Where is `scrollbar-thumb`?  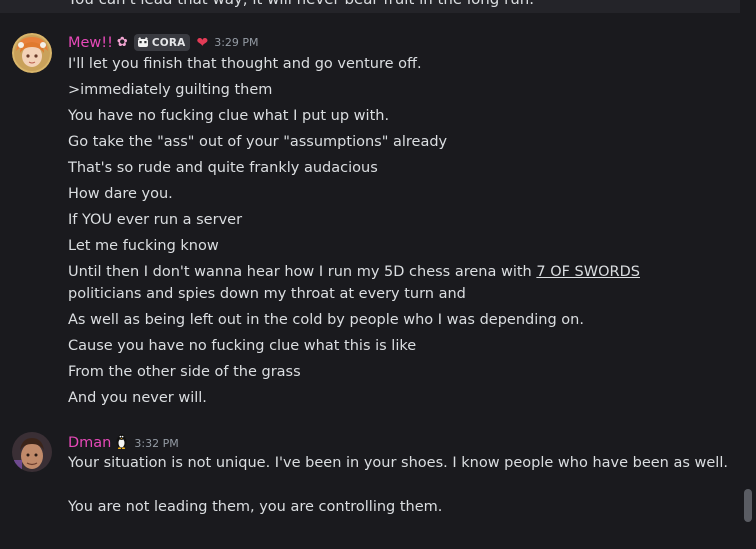 scrollbar-thumb is located at coordinates (748, 505).